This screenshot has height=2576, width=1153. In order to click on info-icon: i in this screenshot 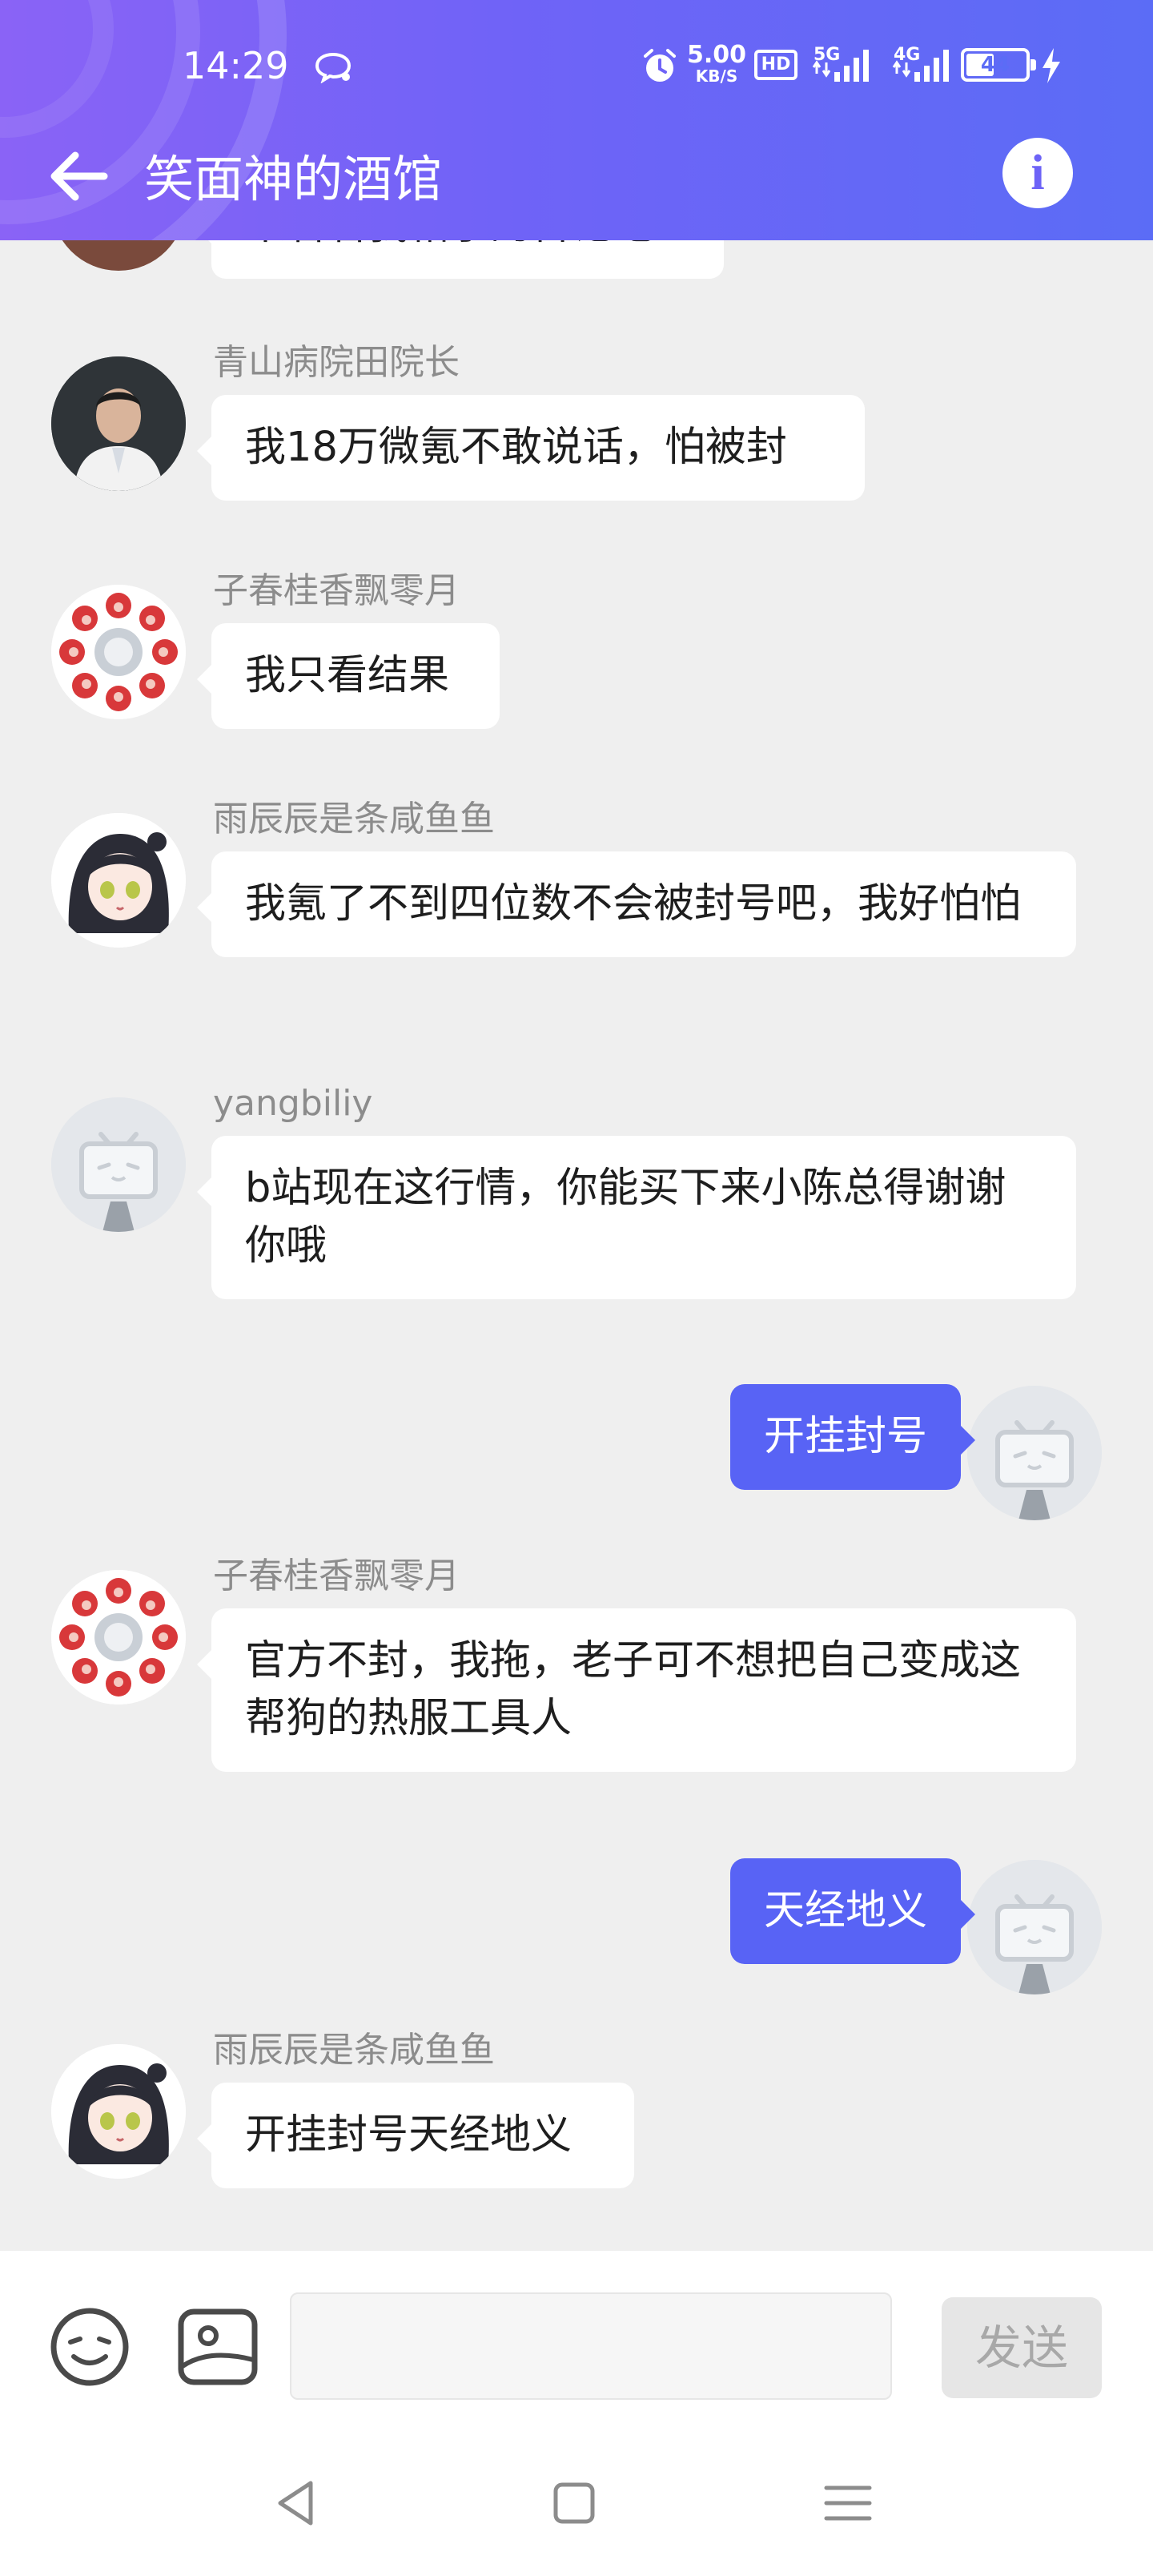, I will do `click(1037, 173)`.